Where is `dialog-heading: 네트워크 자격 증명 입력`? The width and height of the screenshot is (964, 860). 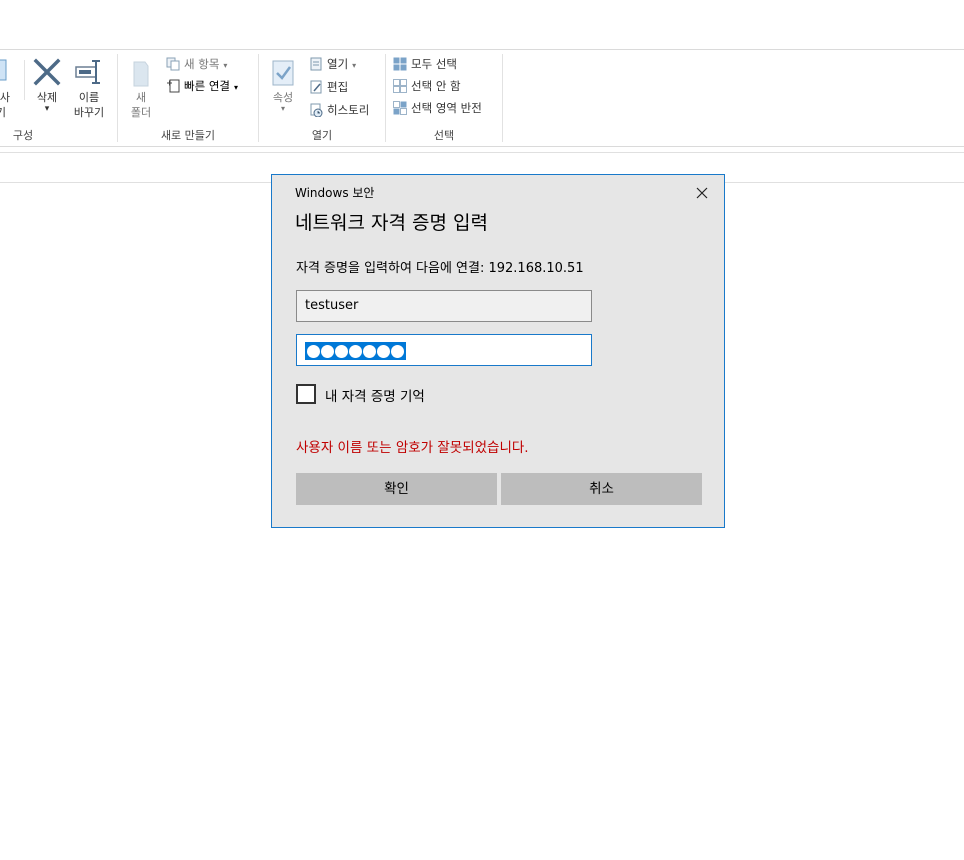 dialog-heading: 네트워크 자격 증명 입력 is located at coordinates (391, 223).